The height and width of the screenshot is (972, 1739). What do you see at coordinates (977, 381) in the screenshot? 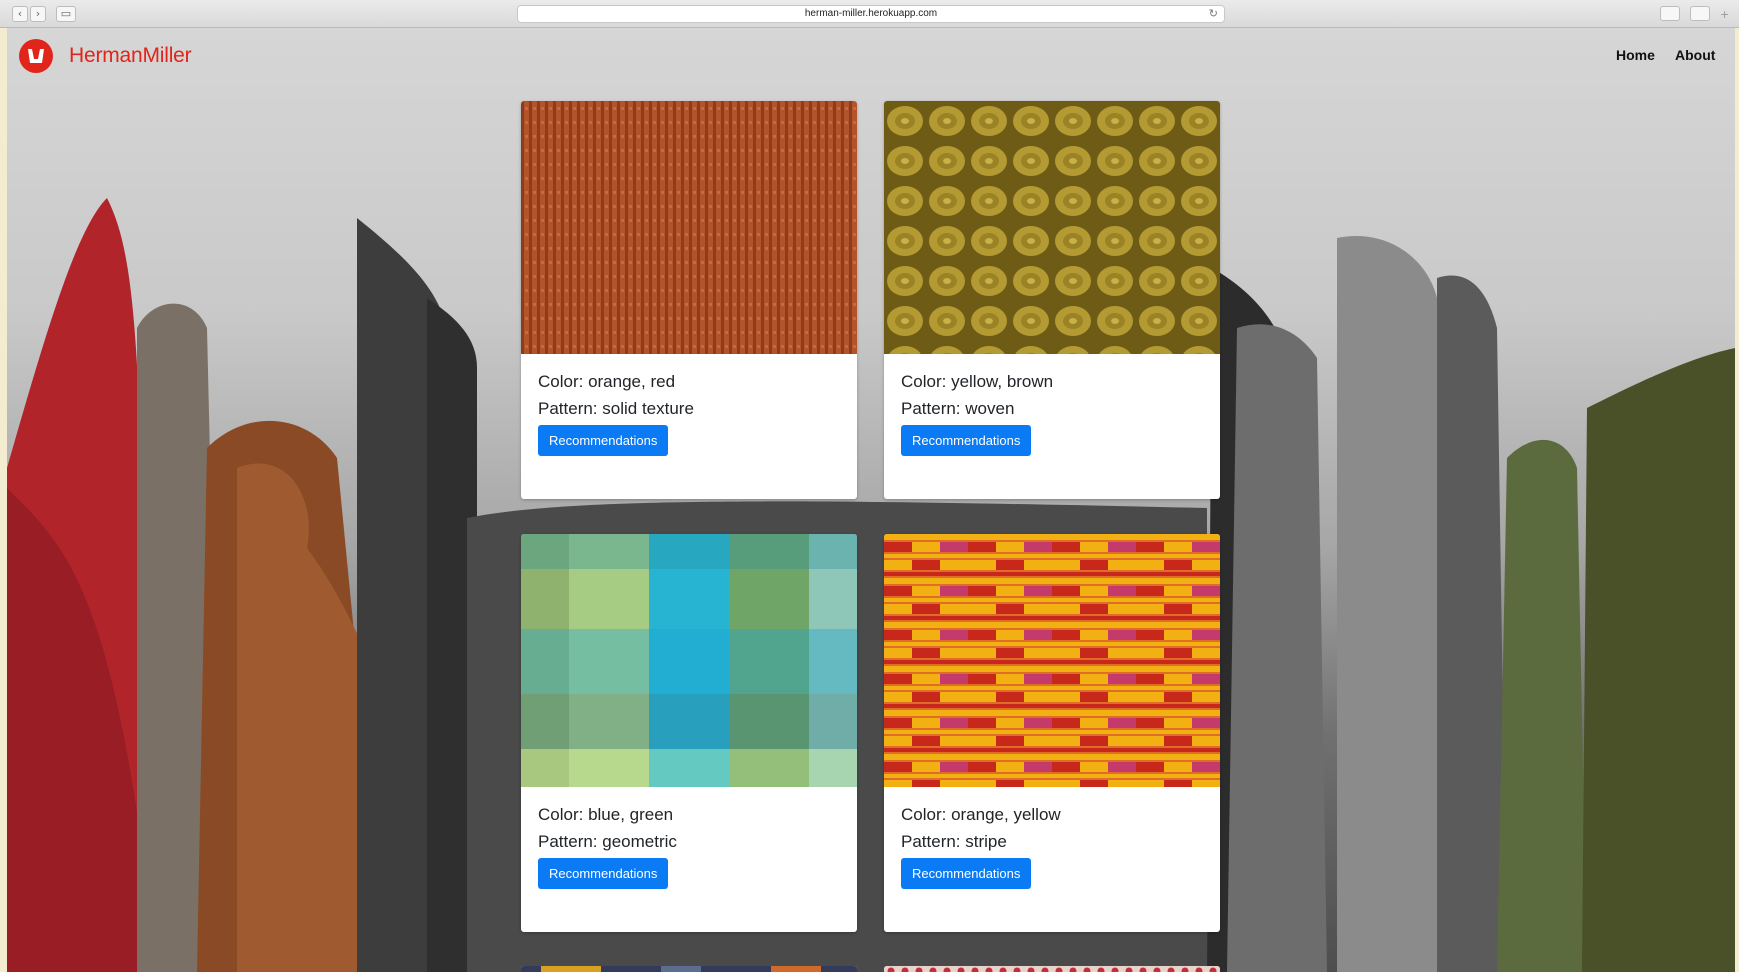
I see `card-color-text: Color: yellow, brown` at bounding box center [977, 381].